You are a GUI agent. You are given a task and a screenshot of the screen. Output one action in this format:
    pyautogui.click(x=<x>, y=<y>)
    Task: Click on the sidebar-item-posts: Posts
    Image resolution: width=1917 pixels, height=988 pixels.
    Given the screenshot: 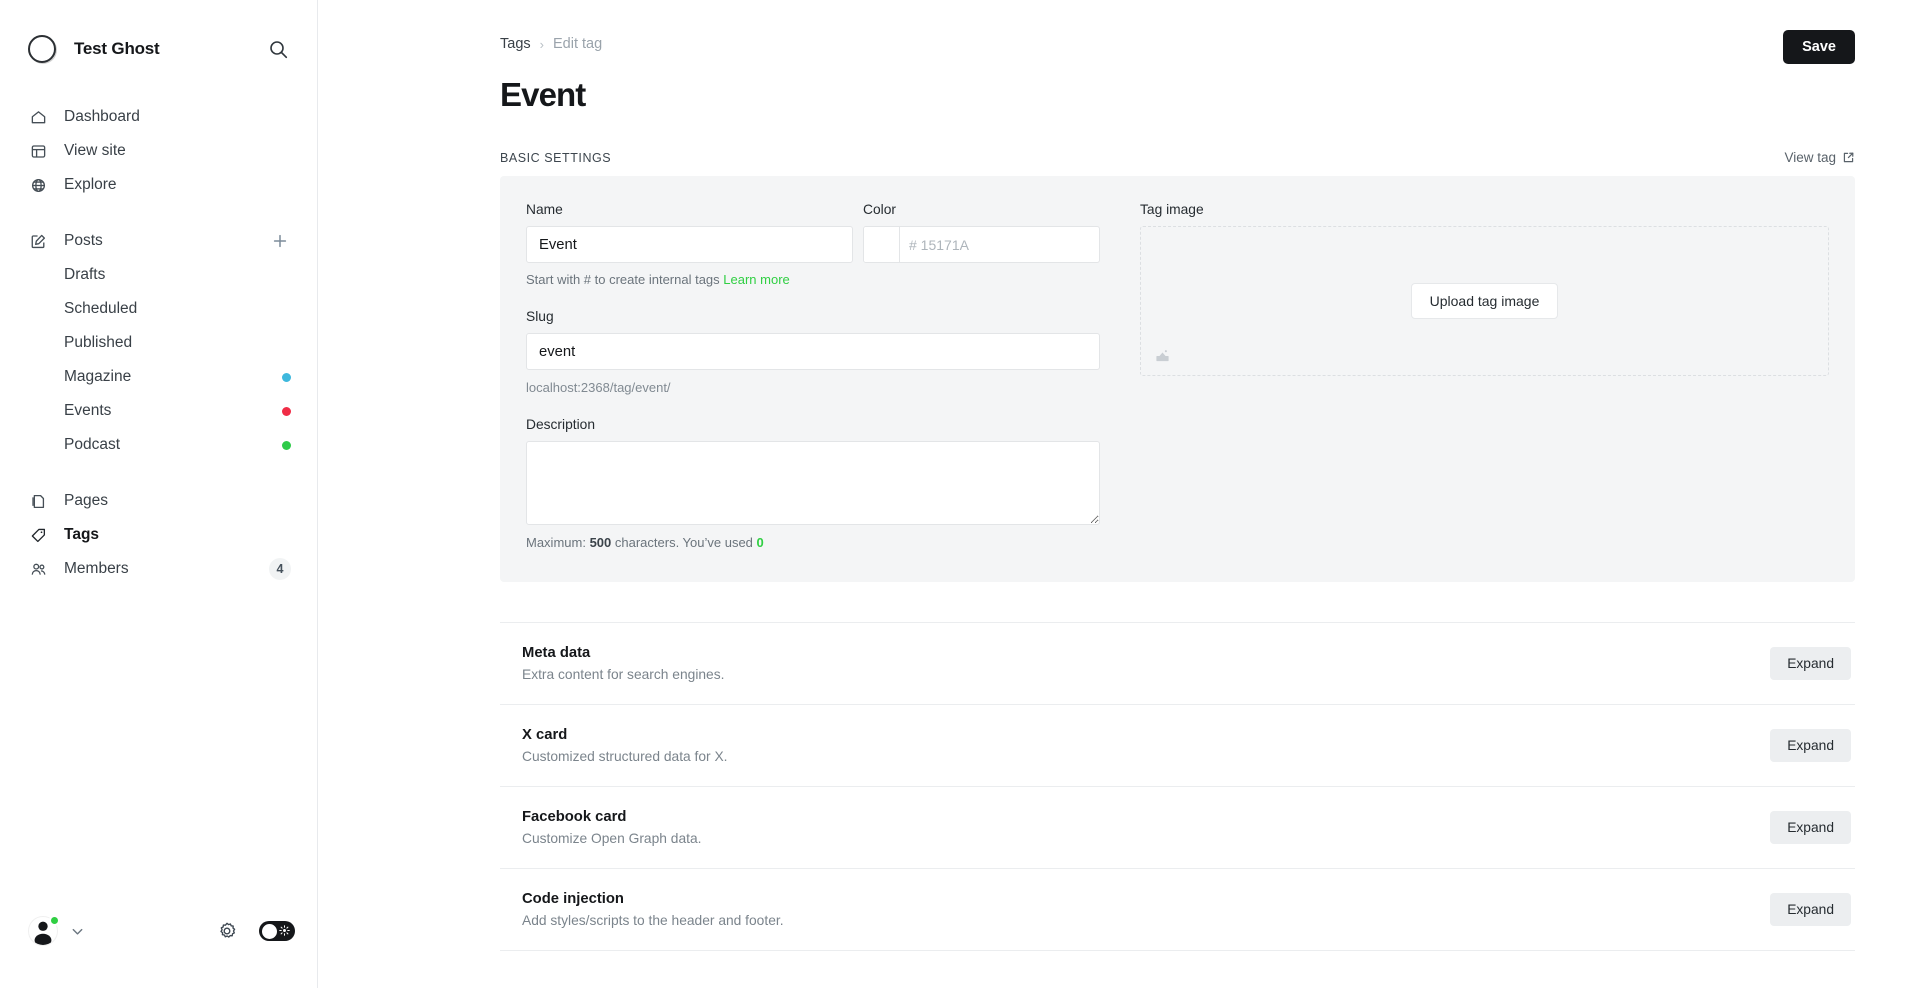 What is the action you would take?
    pyautogui.click(x=158, y=241)
    